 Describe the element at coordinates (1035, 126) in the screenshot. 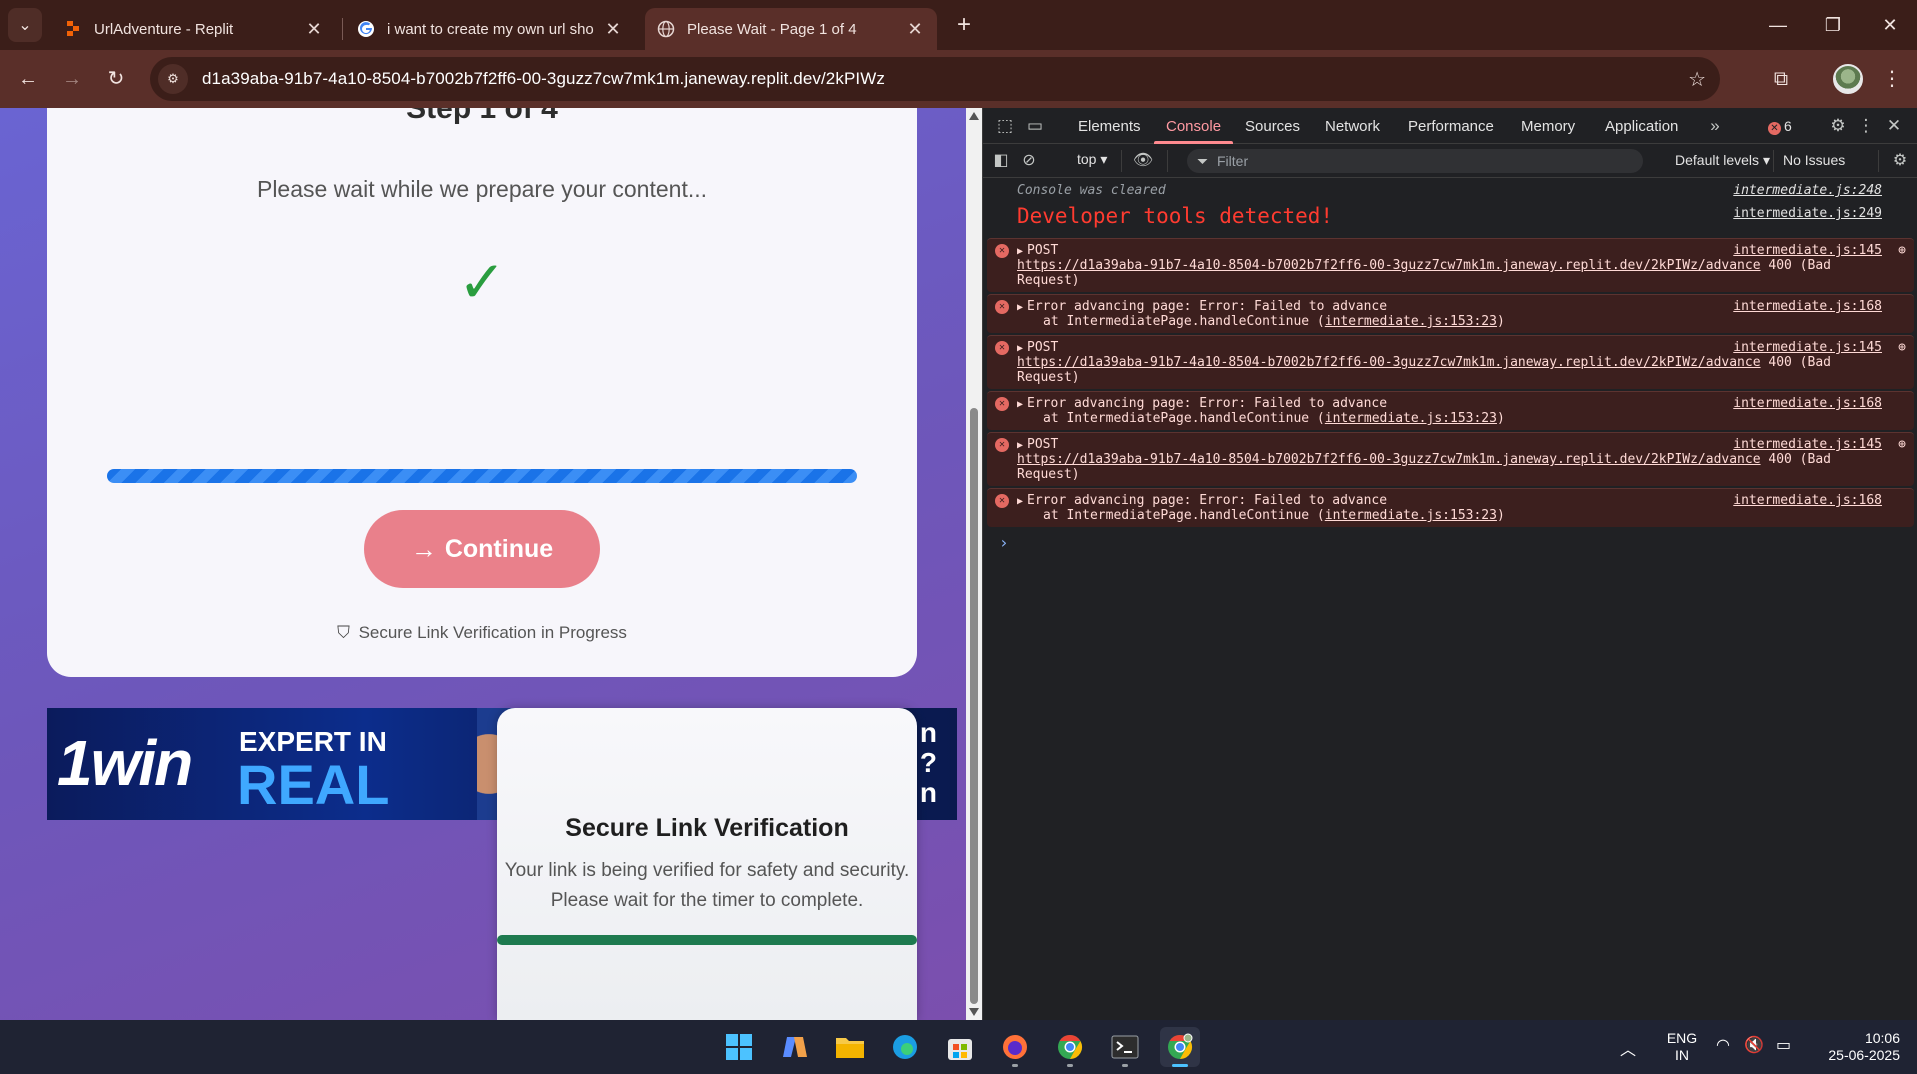

I see `device-toggle-icon: ▭` at that location.